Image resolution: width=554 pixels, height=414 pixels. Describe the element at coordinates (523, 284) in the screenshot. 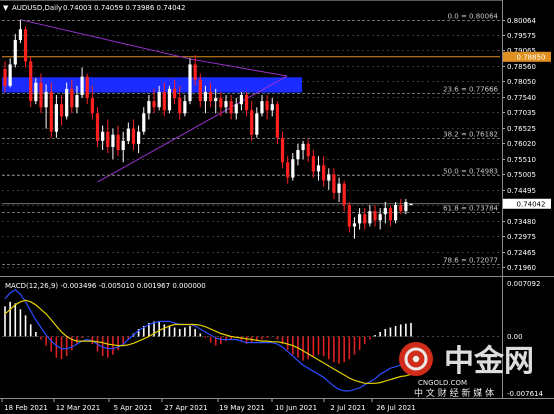

I see `macd-top-label: 0.007092` at that location.